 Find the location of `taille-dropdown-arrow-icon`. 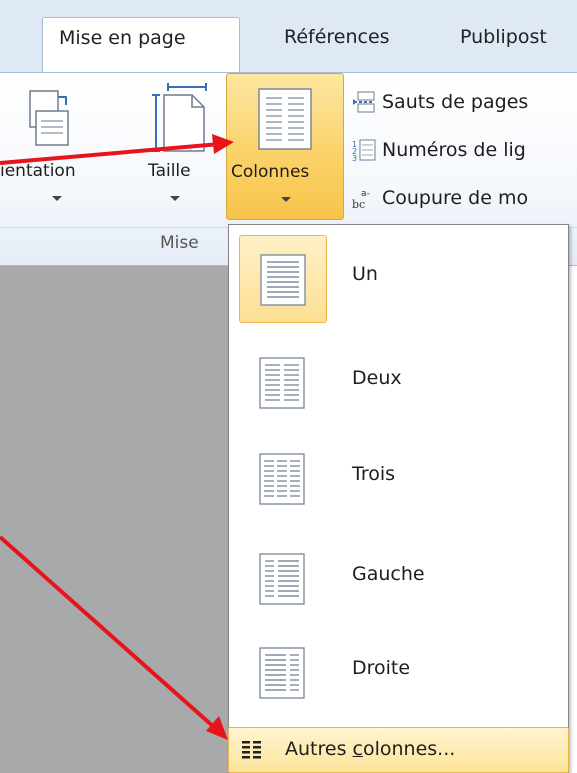

taille-dropdown-arrow-icon is located at coordinates (175, 198).